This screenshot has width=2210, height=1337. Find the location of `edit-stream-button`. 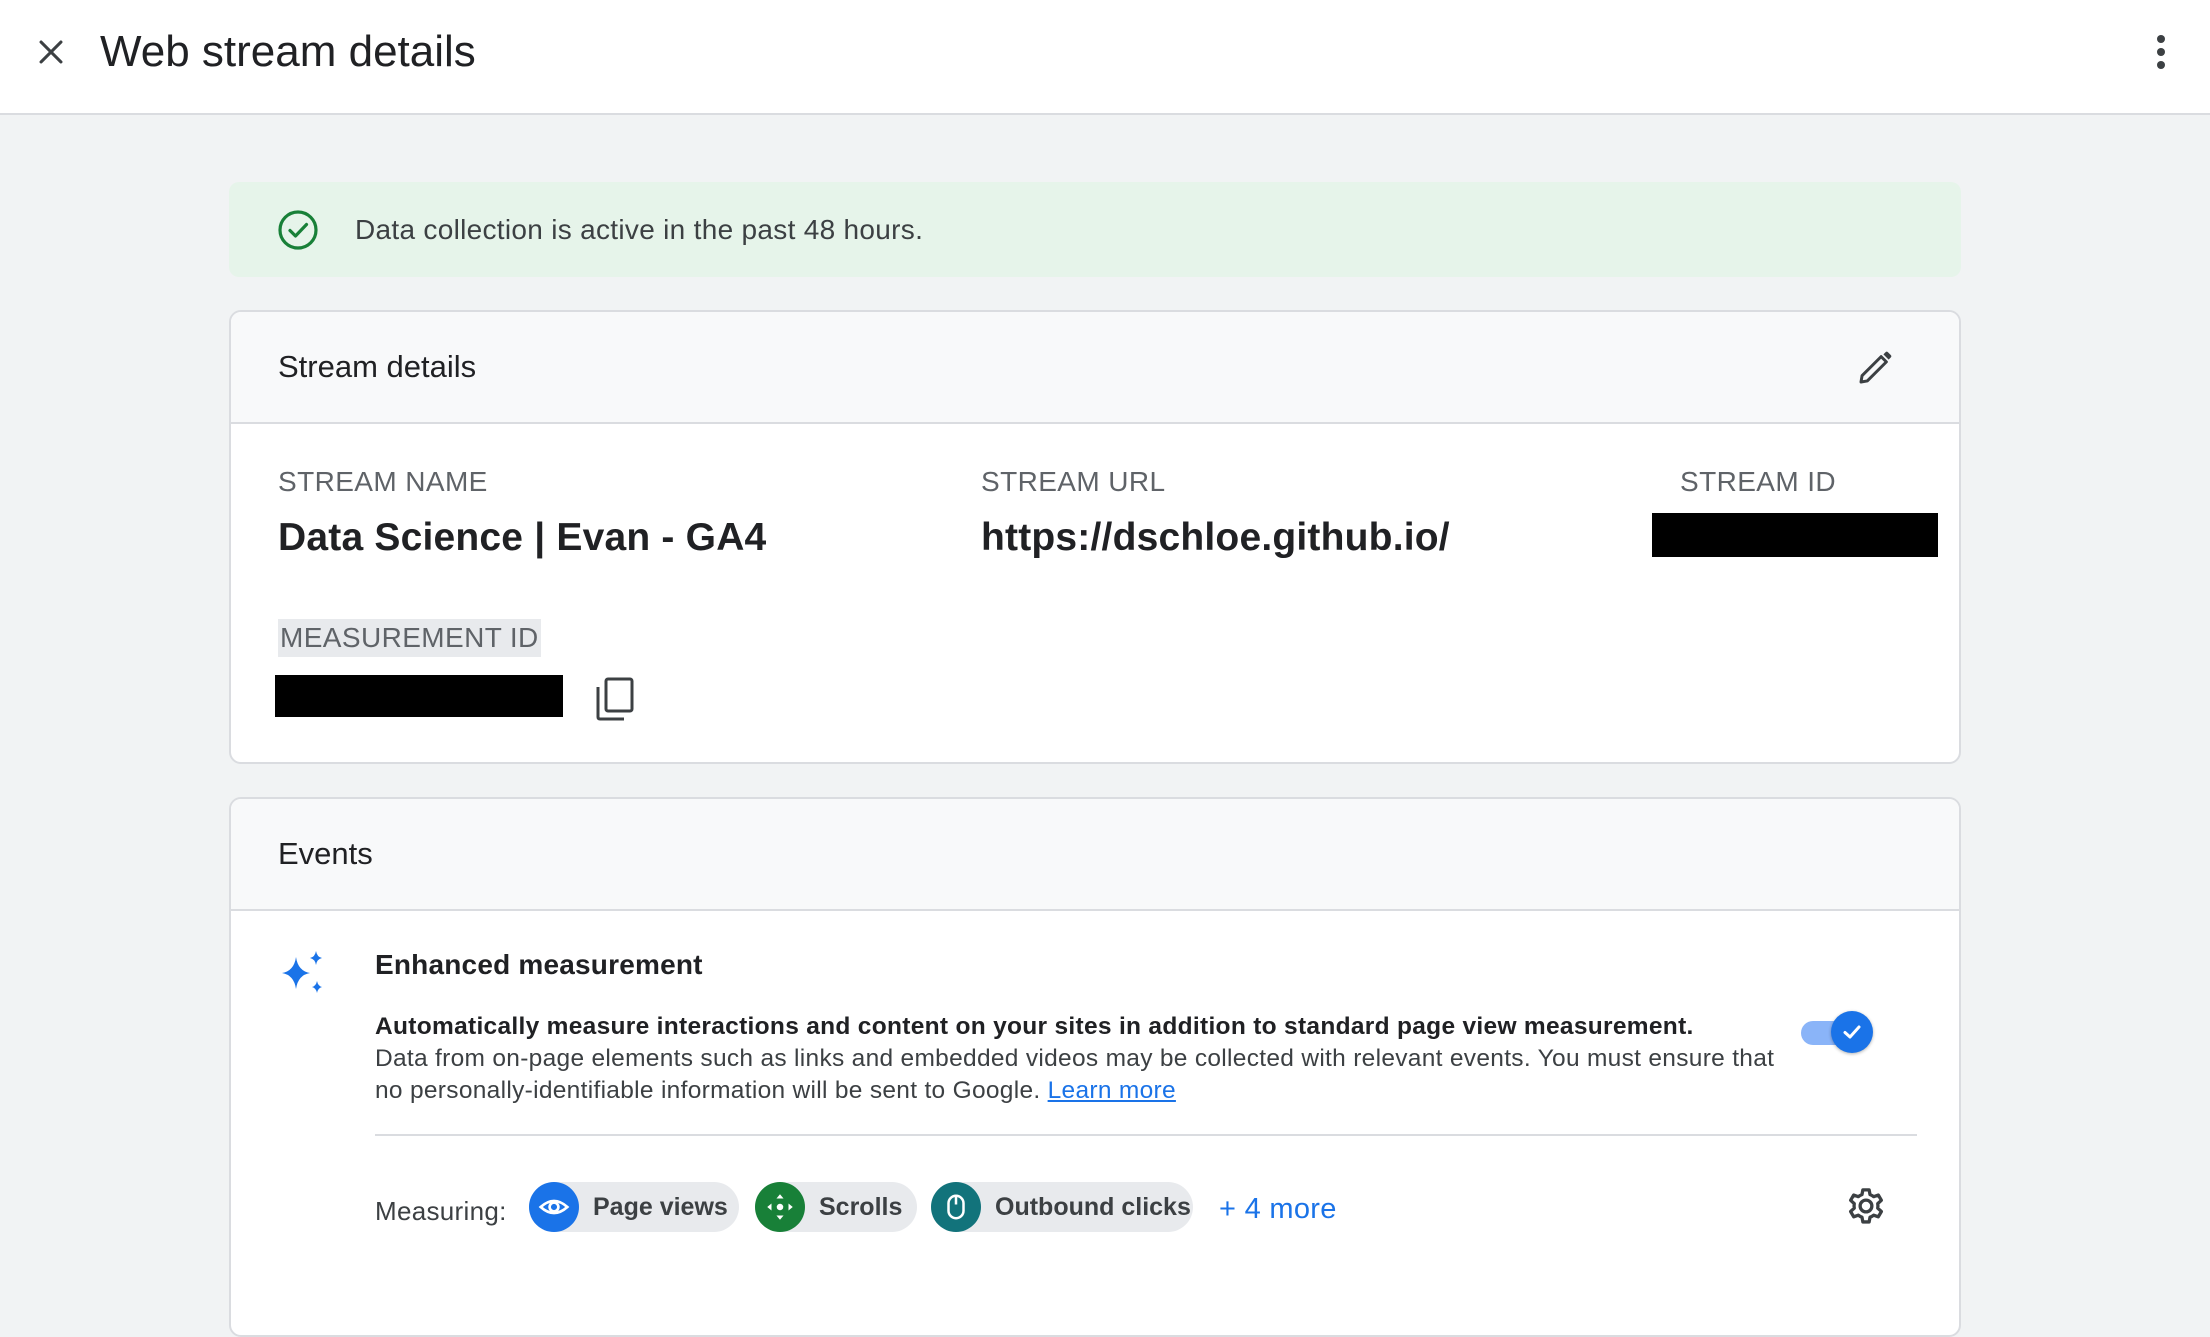

edit-stream-button is located at coordinates (1875, 368).